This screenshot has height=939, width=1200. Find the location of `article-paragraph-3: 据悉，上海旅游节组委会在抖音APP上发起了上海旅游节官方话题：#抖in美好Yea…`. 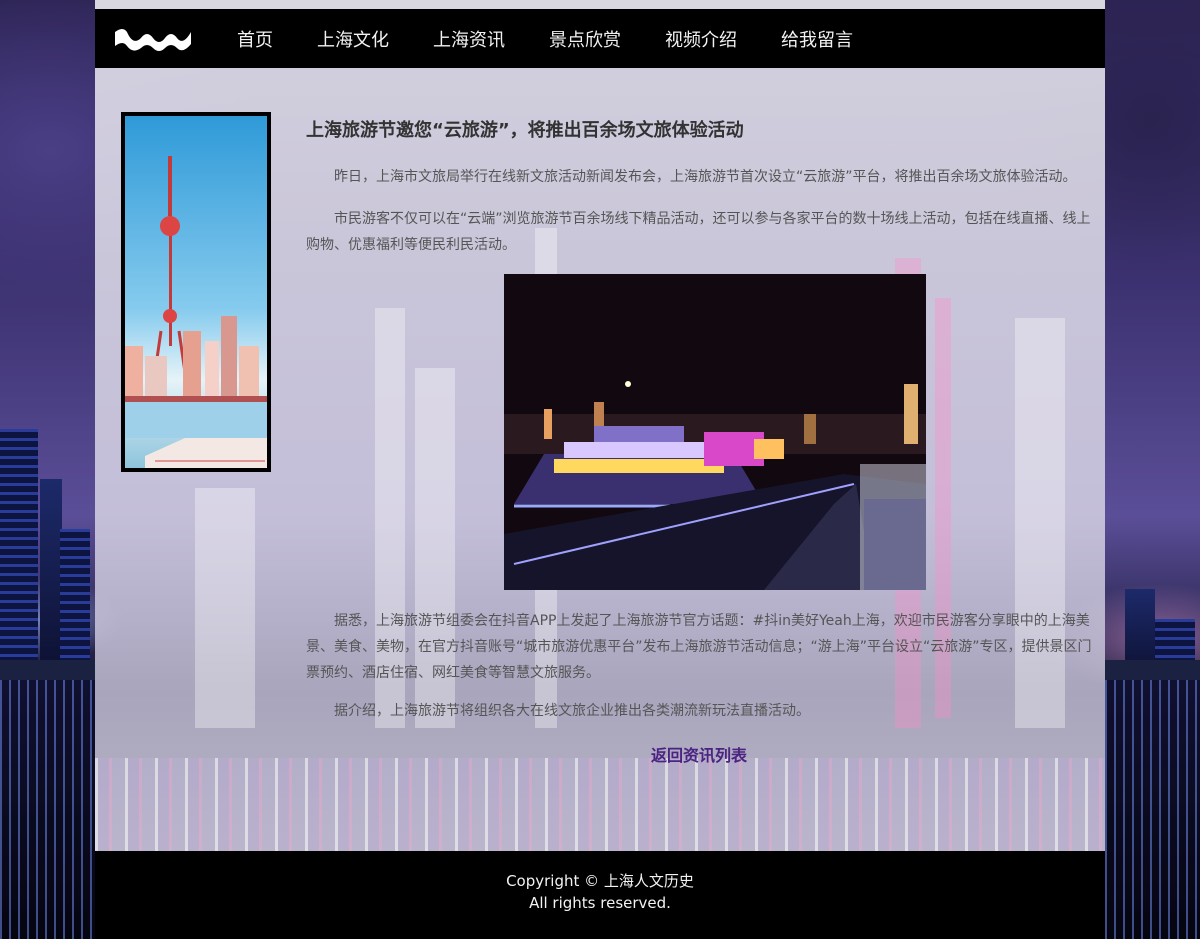

article-paragraph-3: 据悉，上海旅游节组委会在抖音APP上发起了上海旅游节官方话题：#抖in美好Yea… is located at coordinates (699, 647).